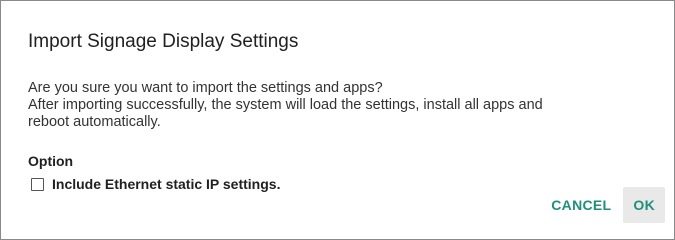 This screenshot has width=675, height=240. I want to click on include-static-ip-checkbox, so click(37, 184).